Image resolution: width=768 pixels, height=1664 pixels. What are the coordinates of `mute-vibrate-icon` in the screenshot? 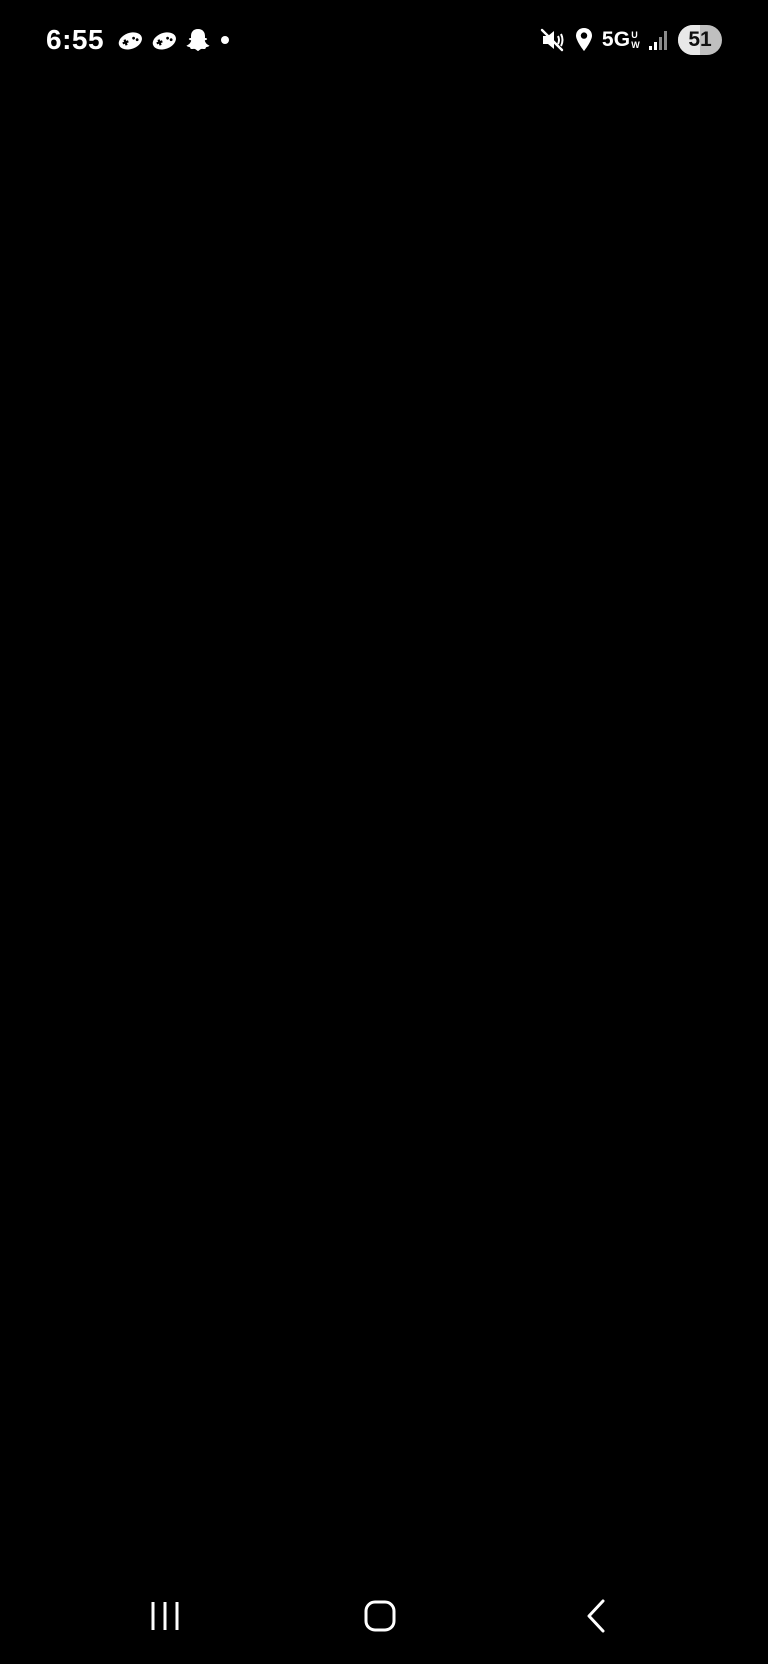 It's located at (552, 40).